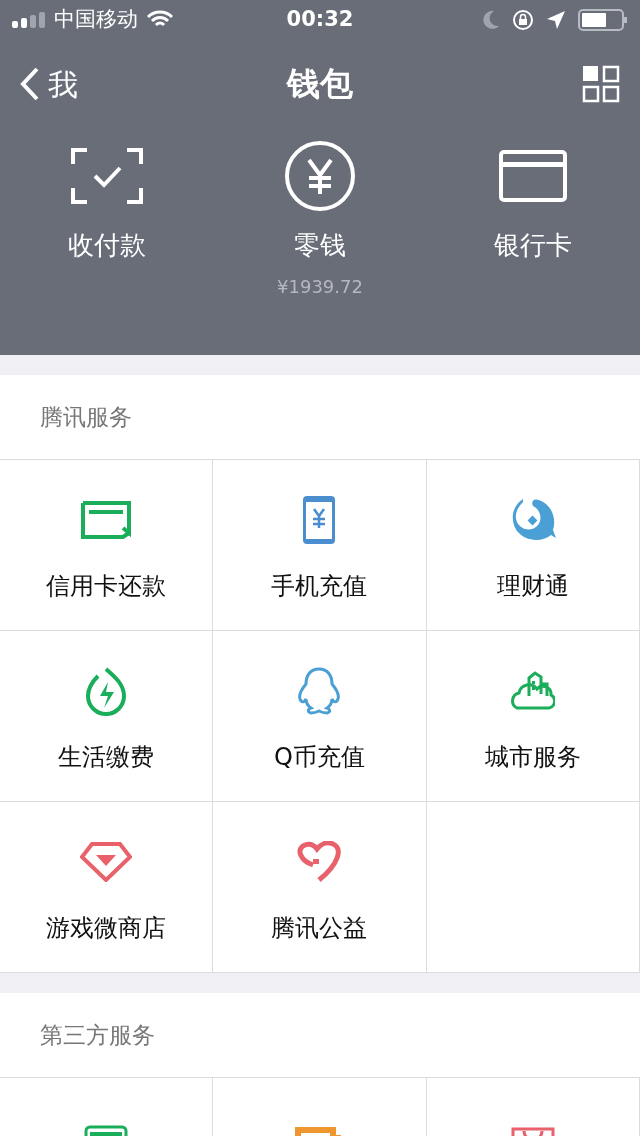 The height and width of the screenshot is (1136, 640). Describe the element at coordinates (533, 176) in the screenshot. I see `bank-card-icon` at that location.